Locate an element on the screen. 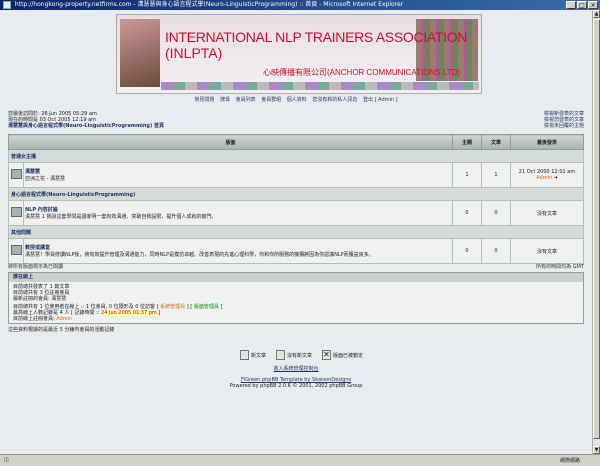  category-1: 普通女主播 is located at coordinates (296, 156).